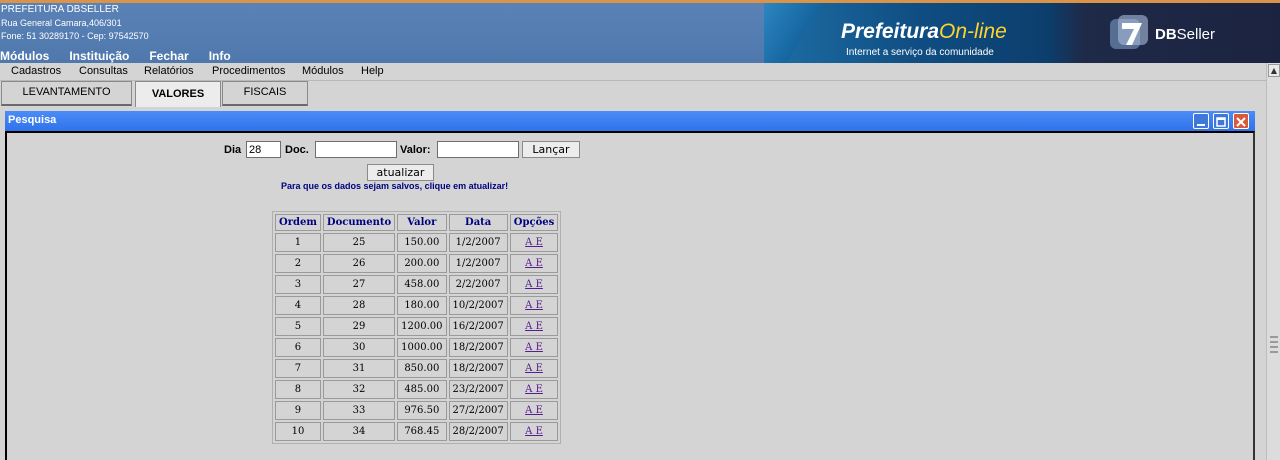  Describe the element at coordinates (417, 284) in the screenshot. I see `table-row: 3 27 458.00 2/2/2007 A E` at that location.